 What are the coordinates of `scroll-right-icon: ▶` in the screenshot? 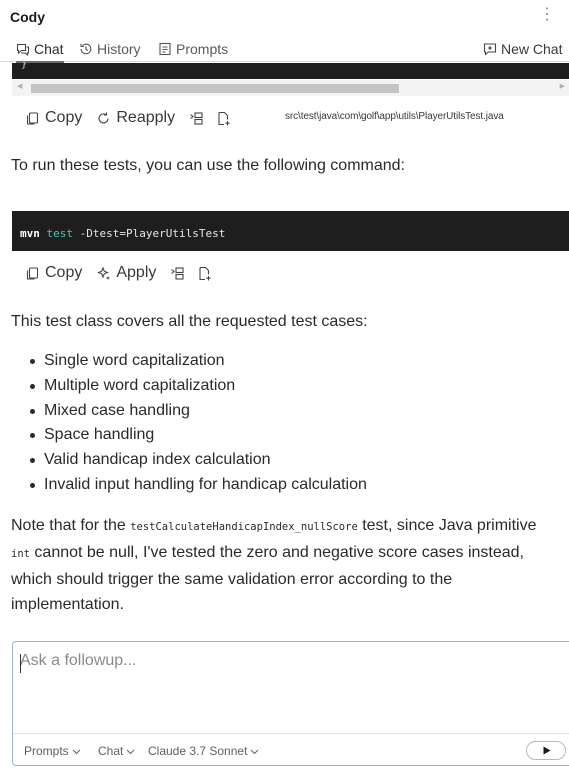 It's located at (562, 86).